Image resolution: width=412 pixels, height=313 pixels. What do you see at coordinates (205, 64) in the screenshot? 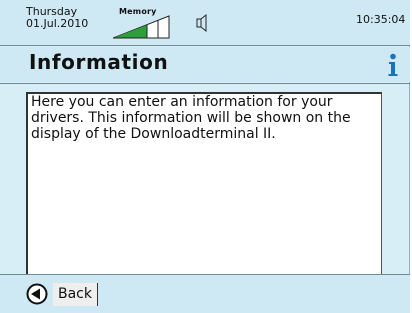
I see `title-bar: Information` at bounding box center [205, 64].